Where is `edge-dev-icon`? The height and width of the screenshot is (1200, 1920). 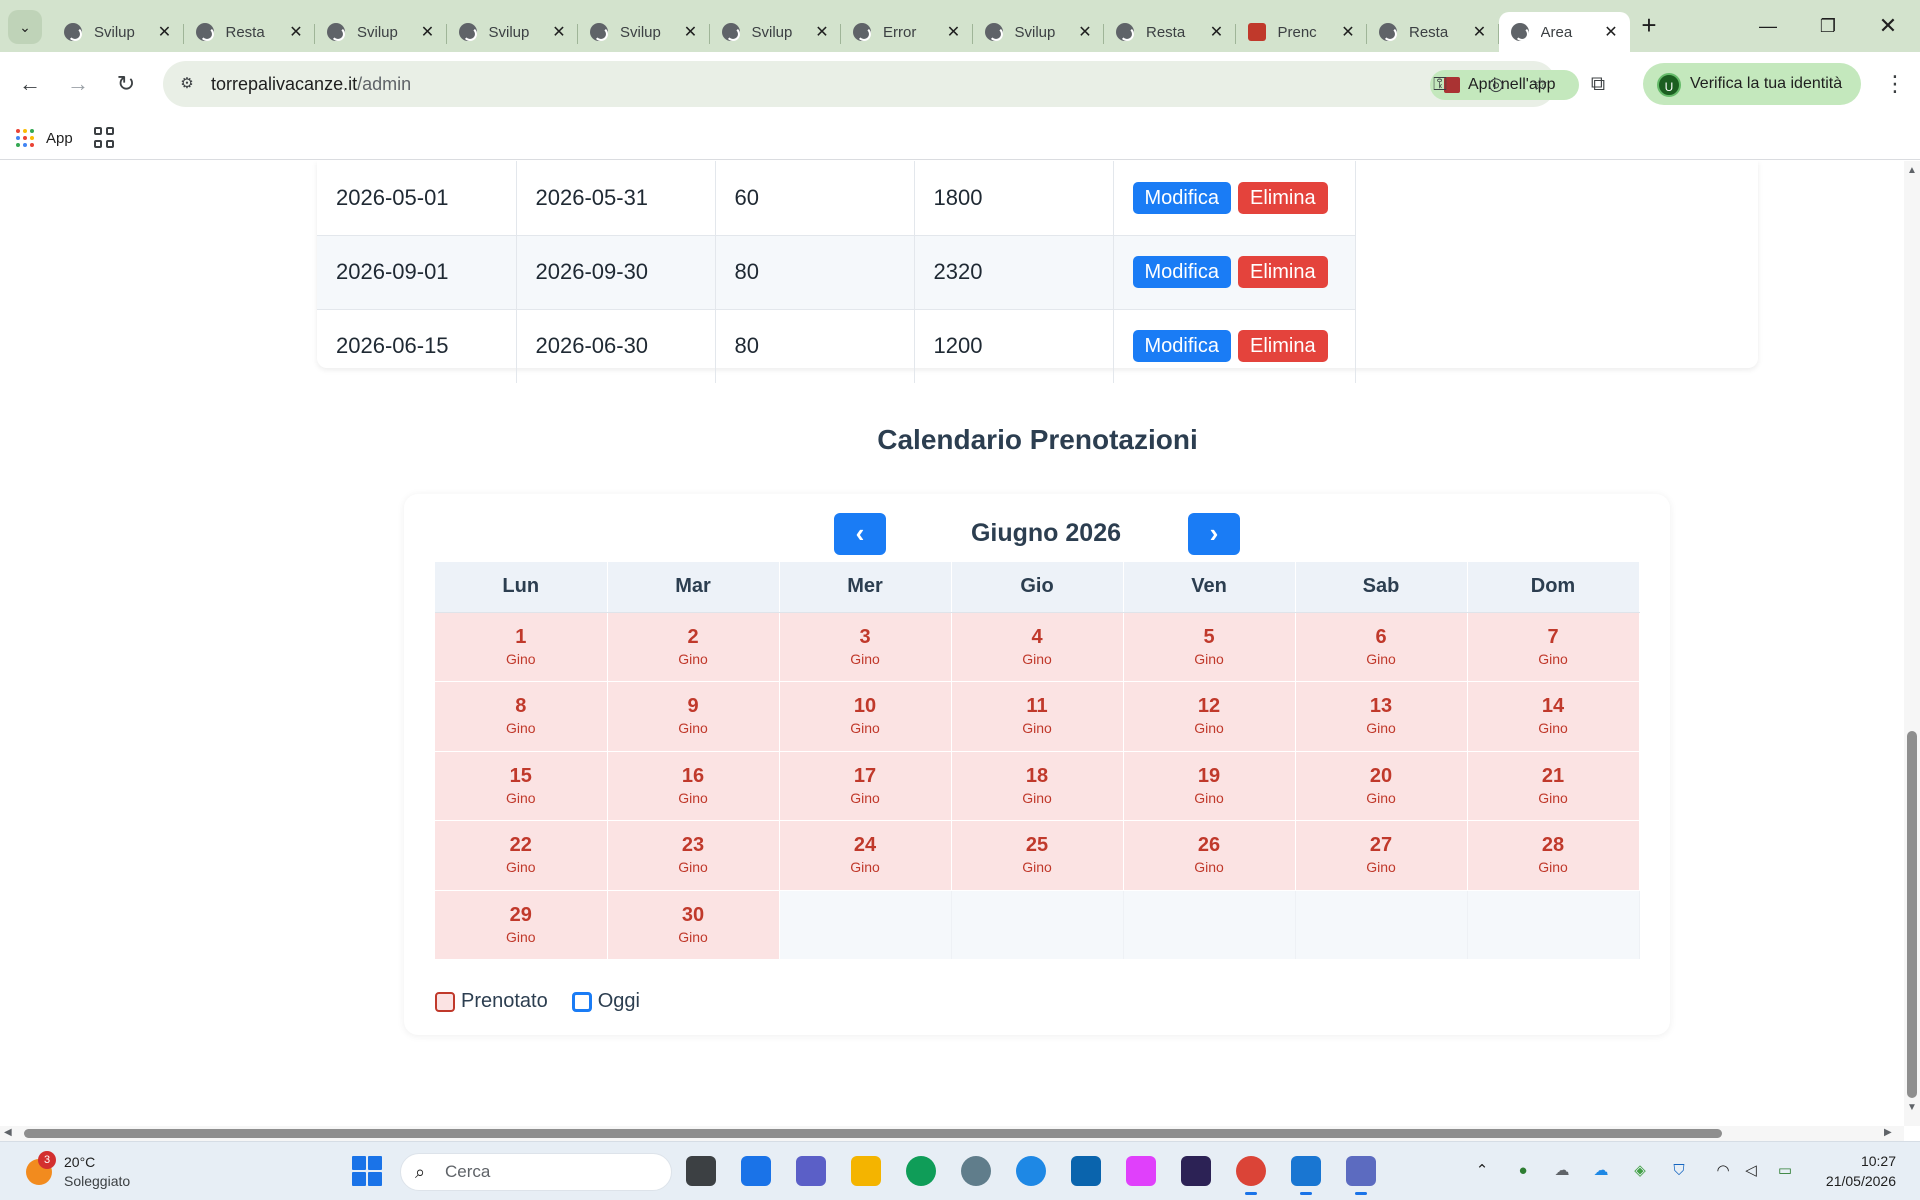 edge-dev-icon is located at coordinates (1031, 1171).